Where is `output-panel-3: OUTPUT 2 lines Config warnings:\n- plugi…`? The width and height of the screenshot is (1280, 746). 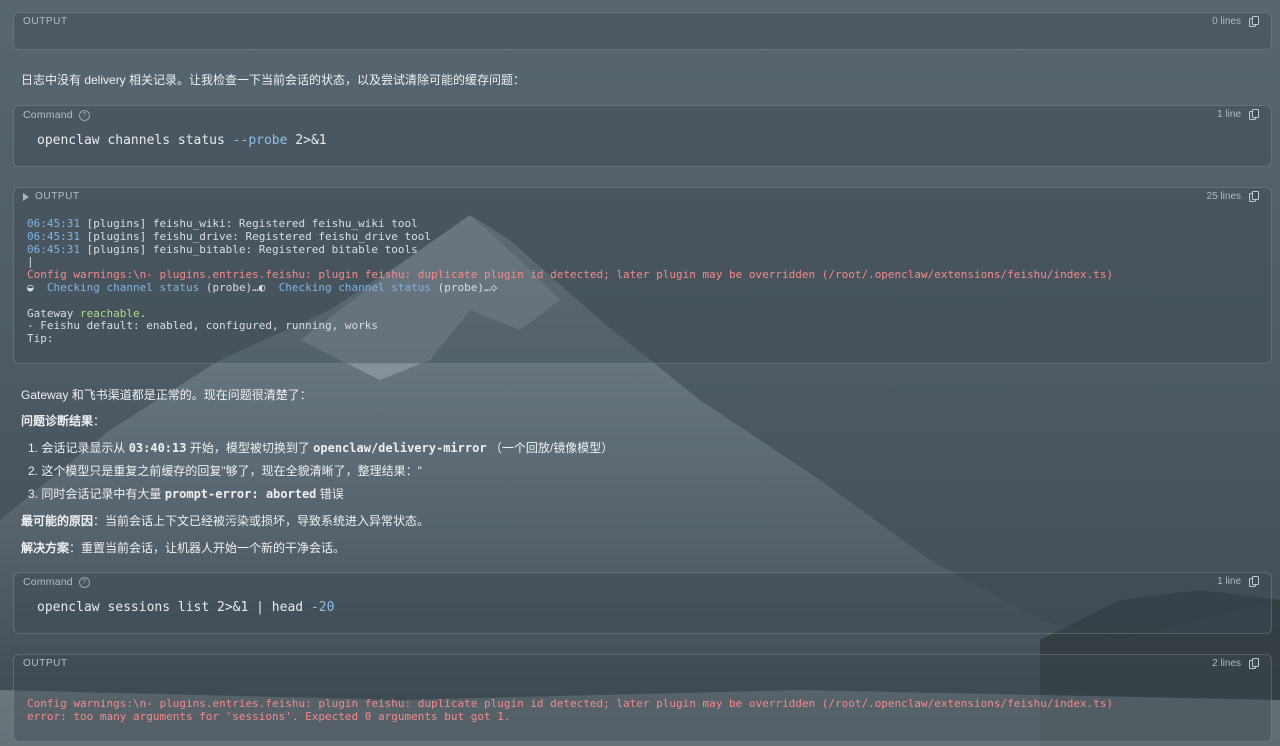 output-panel-3: OUTPUT 2 lines Config warnings:\n- plugi… is located at coordinates (642, 698).